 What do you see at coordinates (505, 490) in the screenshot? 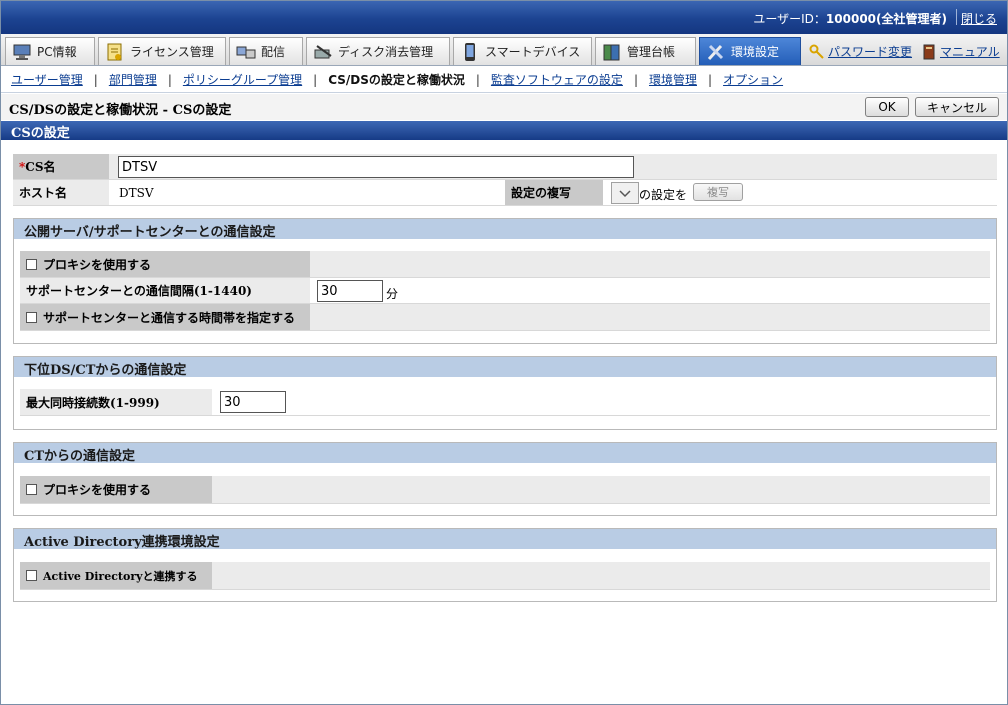
I see `ct-proxy-row: プロキシを使用する` at bounding box center [505, 490].